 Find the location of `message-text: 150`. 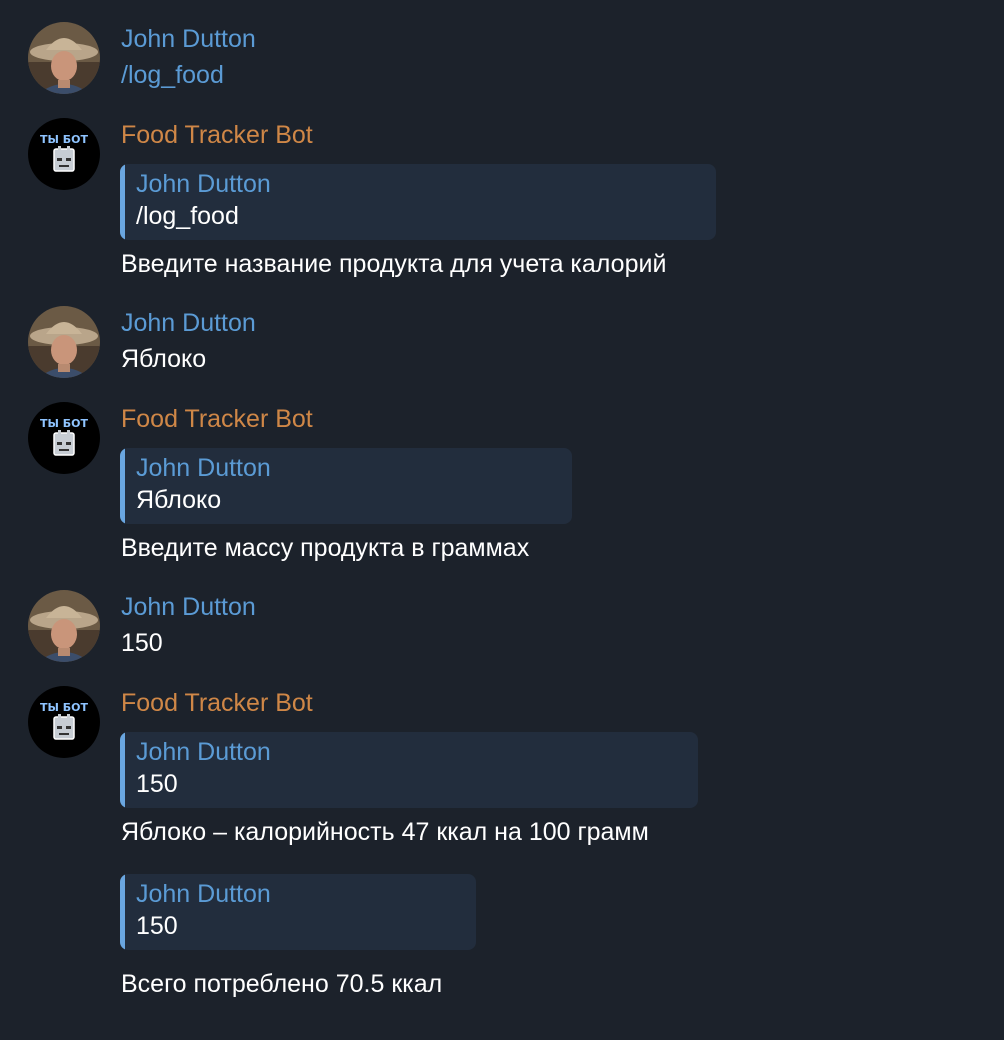

message-text: 150 is located at coordinates (142, 643).